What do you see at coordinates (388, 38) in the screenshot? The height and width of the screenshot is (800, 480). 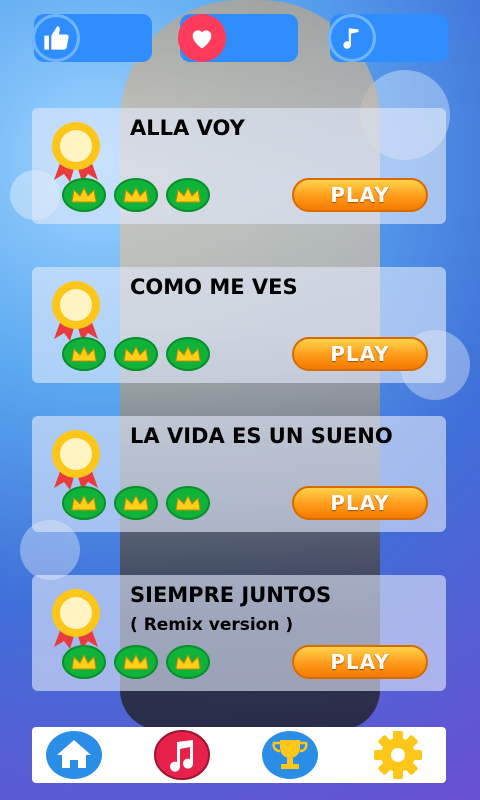 I see `music-stat` at bounding box center [388, 38].